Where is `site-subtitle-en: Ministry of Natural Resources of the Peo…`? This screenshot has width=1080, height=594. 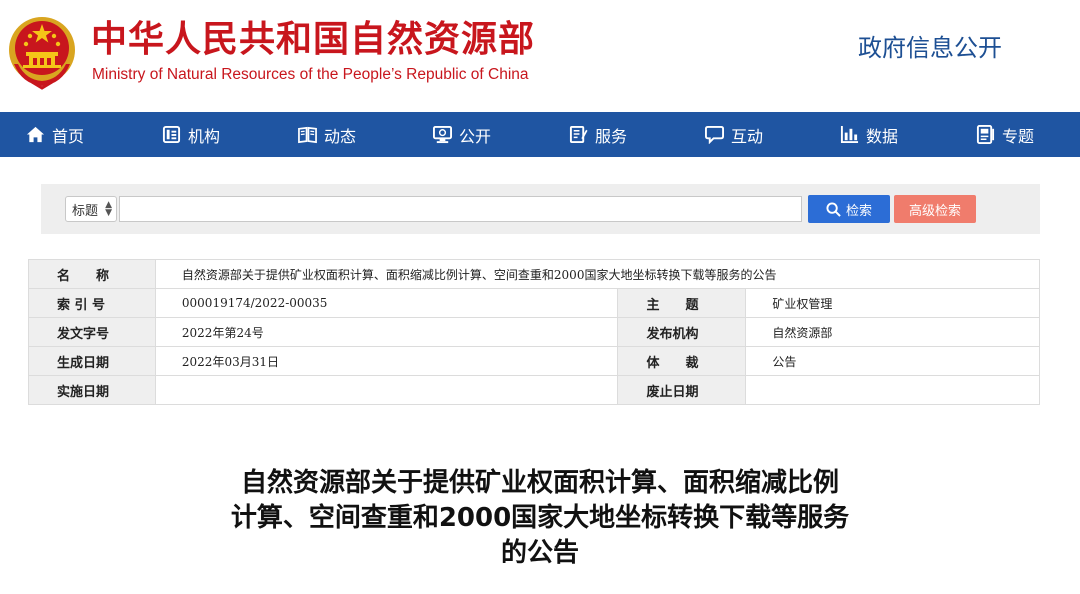
site-subtitle-en: Ministry of Natural Resources of the Peo… is located at coordinates (310, 74).